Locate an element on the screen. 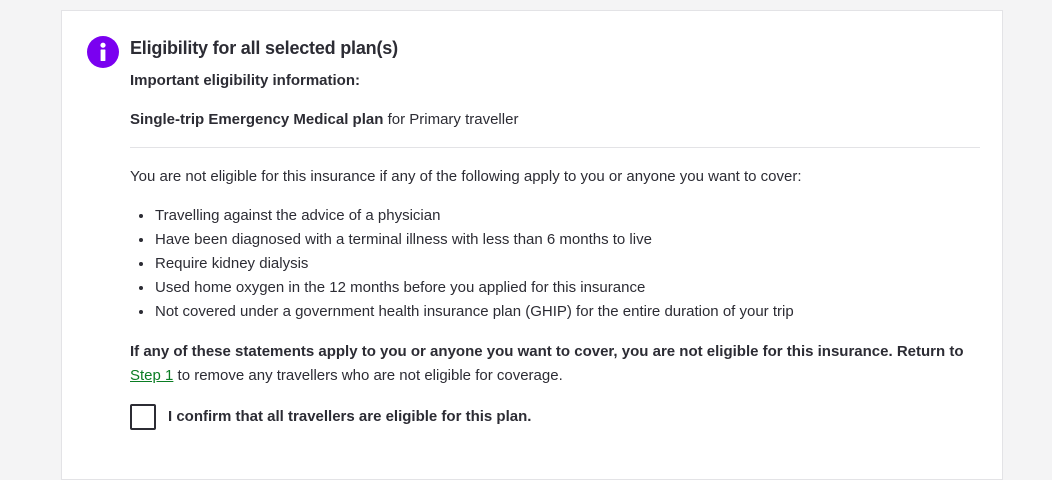  info-icon is located at coordinates (103, 52).